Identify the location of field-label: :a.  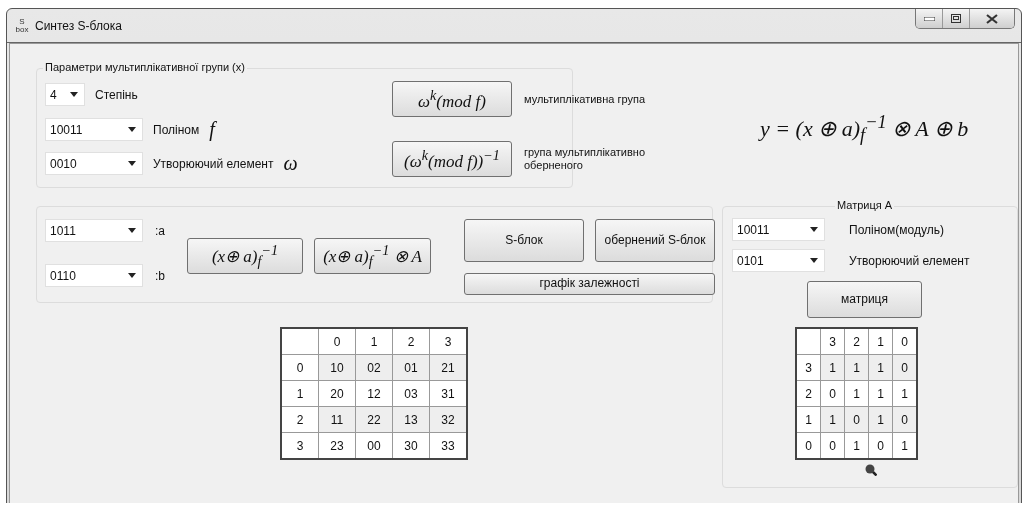
(160, 230).